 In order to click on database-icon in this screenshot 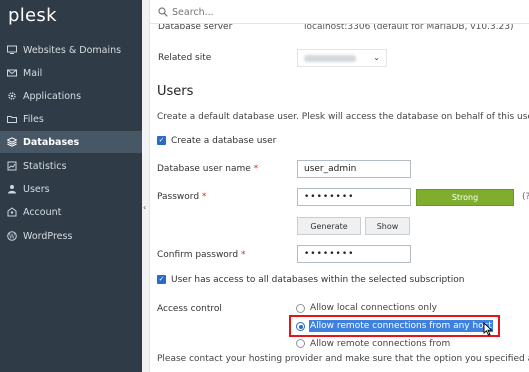, I will do `click(12, 142)`.